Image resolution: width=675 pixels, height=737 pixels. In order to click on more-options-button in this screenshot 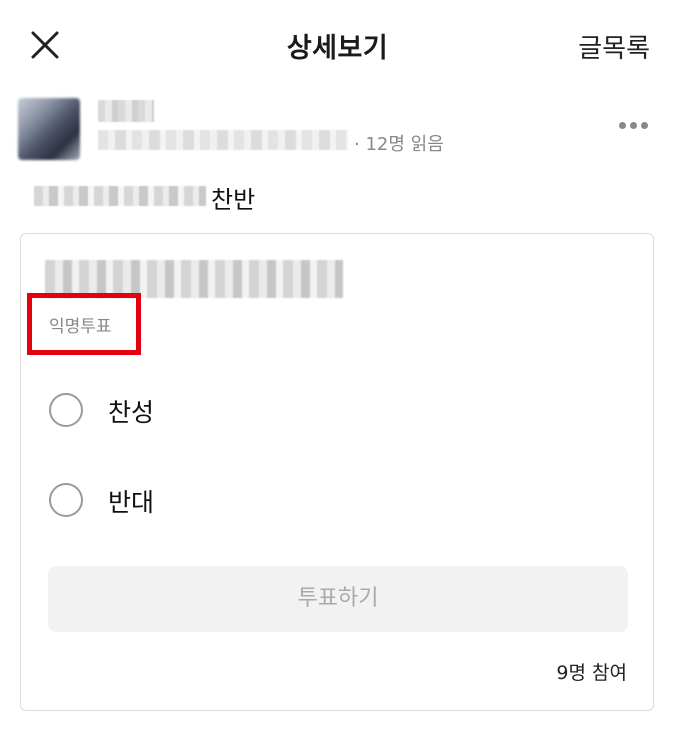, I will do `click(633, 126)`.